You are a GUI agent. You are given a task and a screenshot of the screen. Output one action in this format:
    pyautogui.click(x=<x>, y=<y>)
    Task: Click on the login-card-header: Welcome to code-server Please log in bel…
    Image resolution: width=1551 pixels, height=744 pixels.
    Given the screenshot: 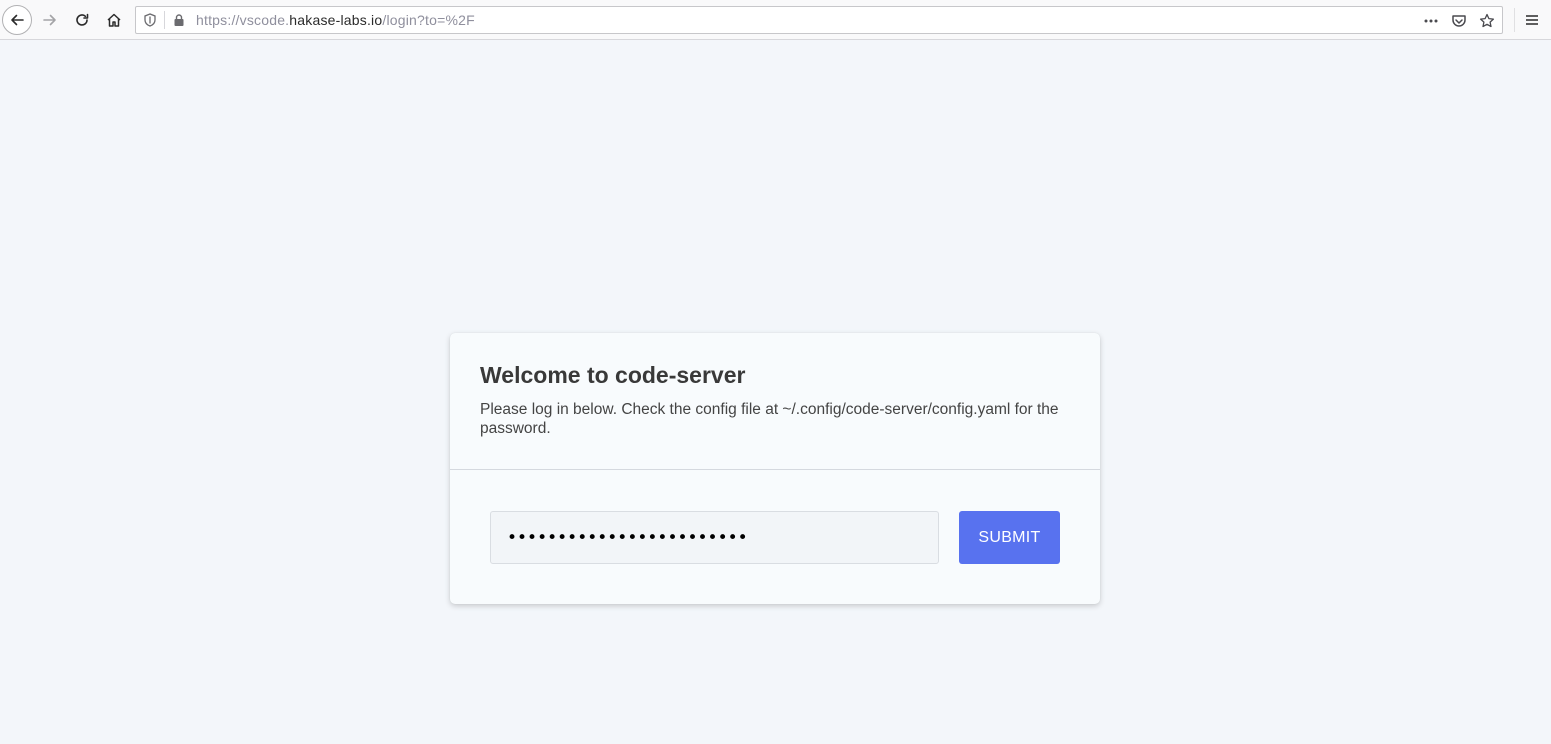 What is the action you would take?
    pyautogui.click(x=775, y=401)
    